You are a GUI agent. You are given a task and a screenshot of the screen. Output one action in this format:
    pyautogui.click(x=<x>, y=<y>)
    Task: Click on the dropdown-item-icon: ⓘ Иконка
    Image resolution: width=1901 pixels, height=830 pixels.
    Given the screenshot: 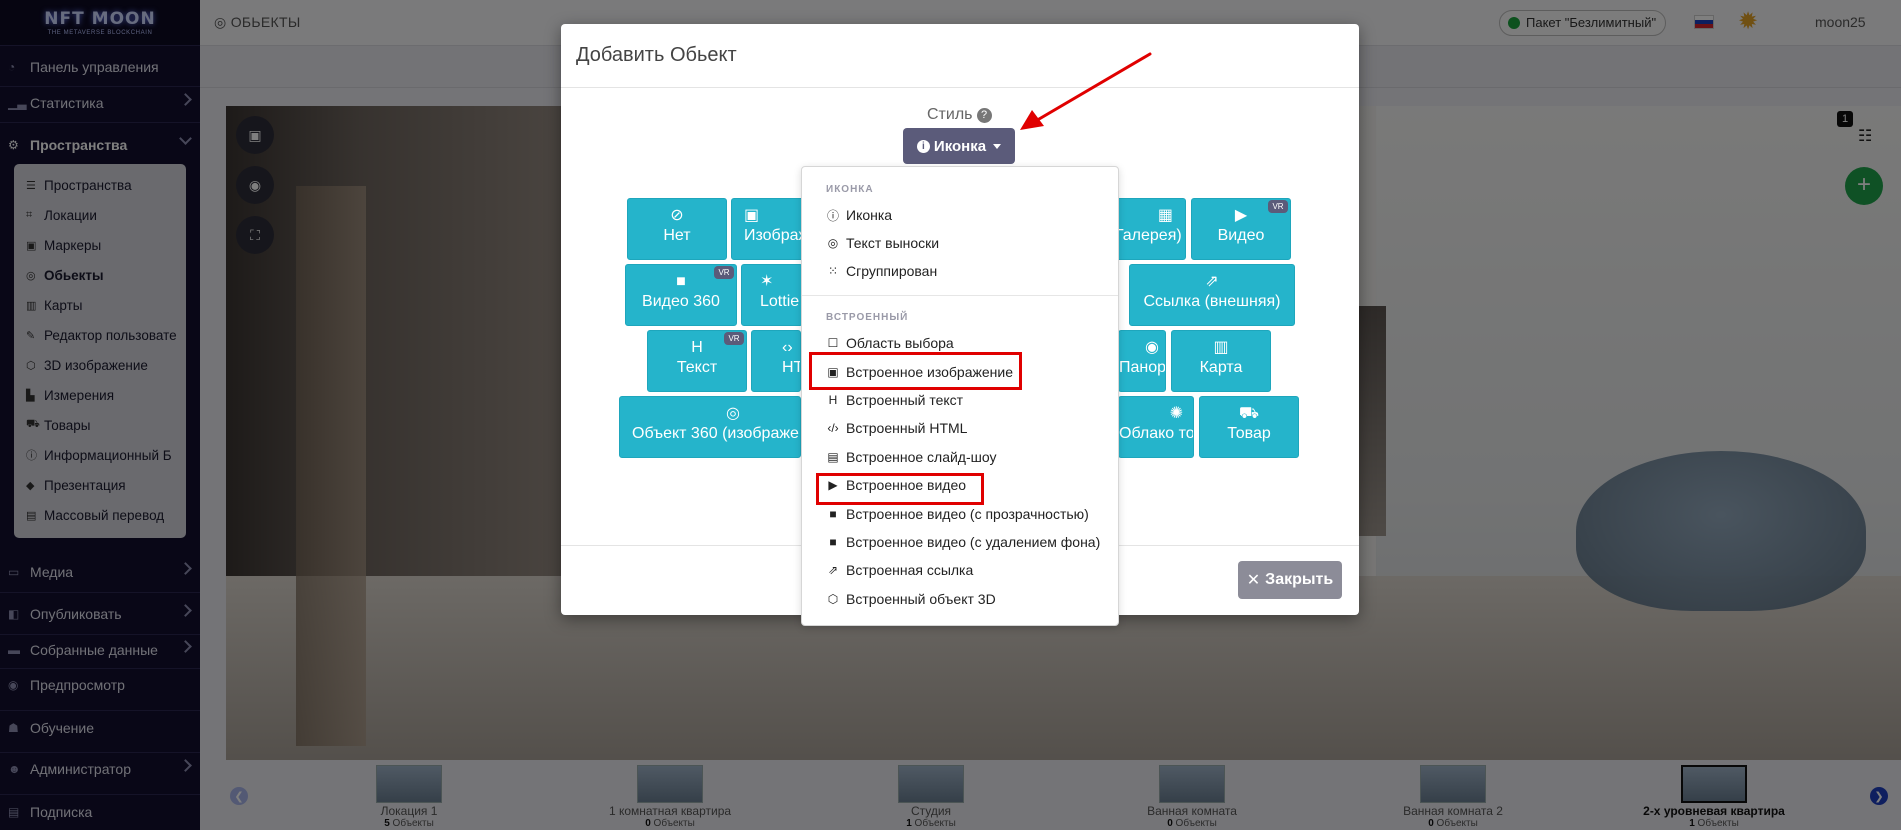 What is the action you would take?
    pyautogui.click(x=859, y=215)
    